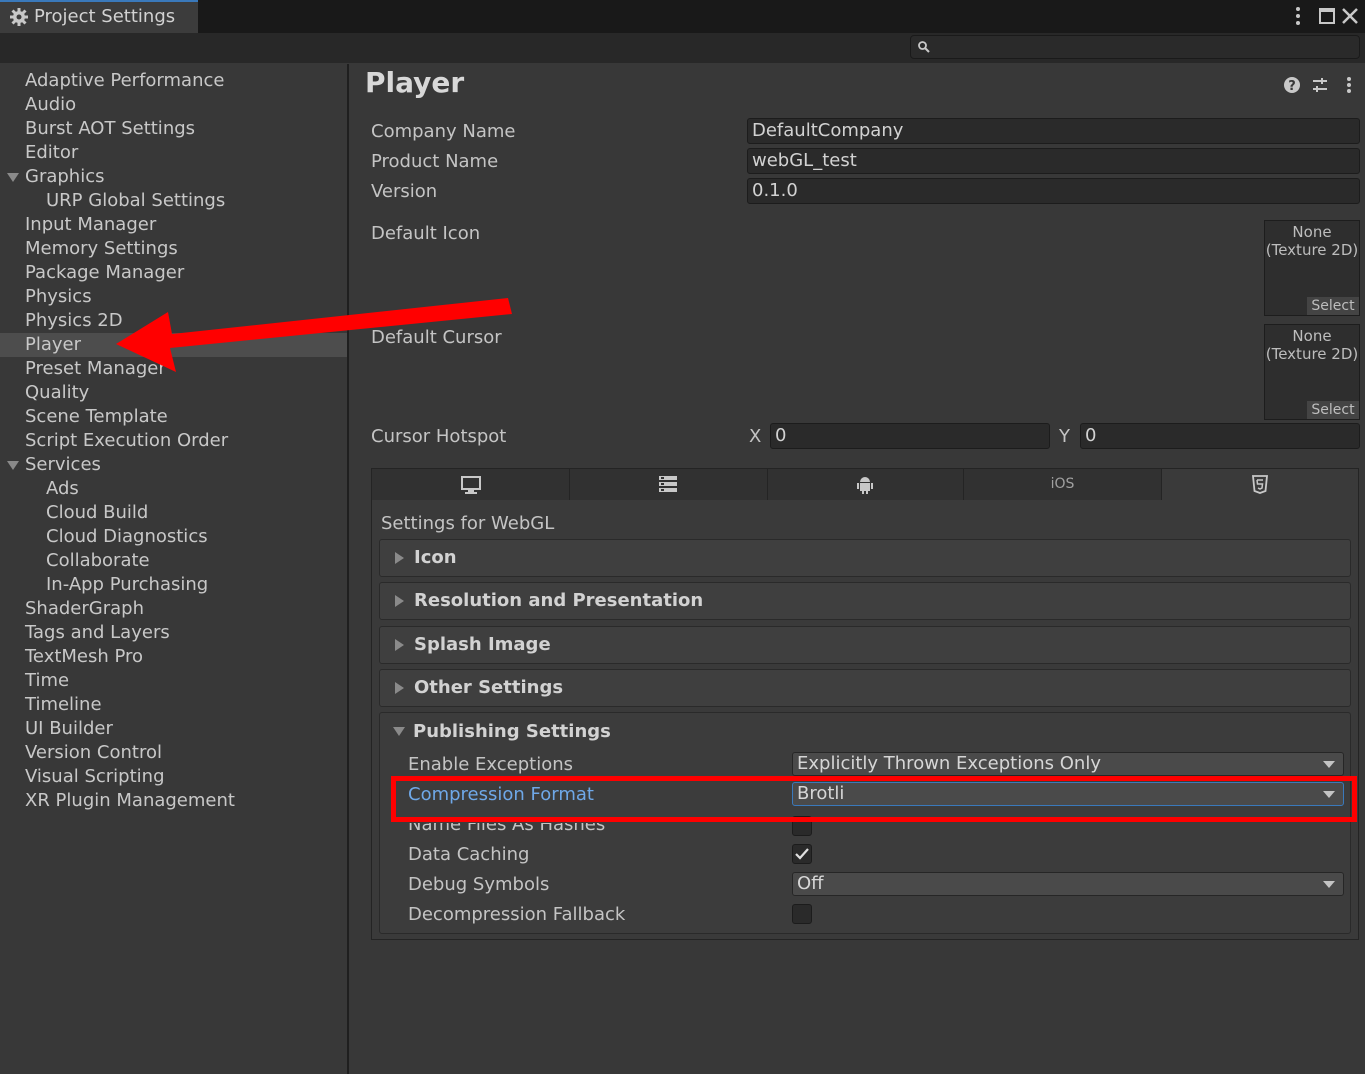 This screenshot has height=1074, width=1365. Describe the element at coordinates (13, 465) in the screenshot. I see `services-expand-icon` at that location.